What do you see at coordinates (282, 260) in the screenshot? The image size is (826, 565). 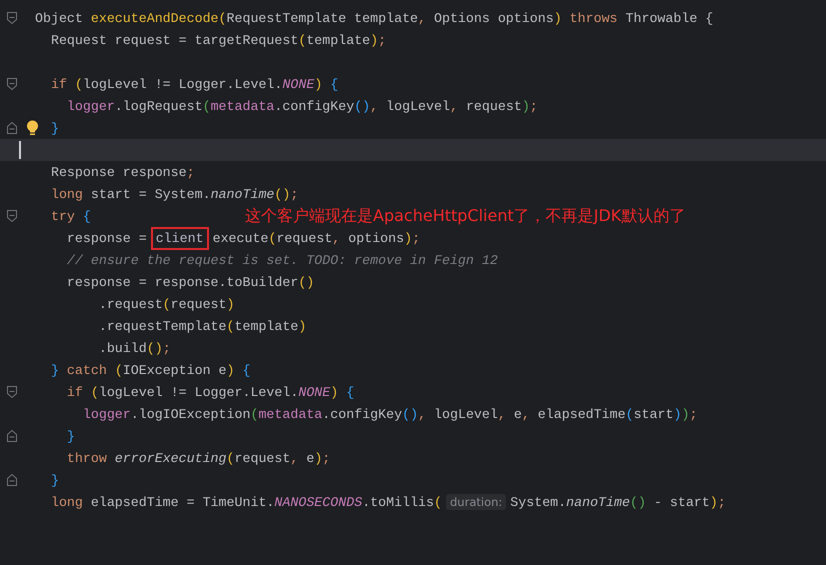 I see `code-text: // ensure the request is set. TODO: remove in Feign 12` at bounding box center [282, 260].